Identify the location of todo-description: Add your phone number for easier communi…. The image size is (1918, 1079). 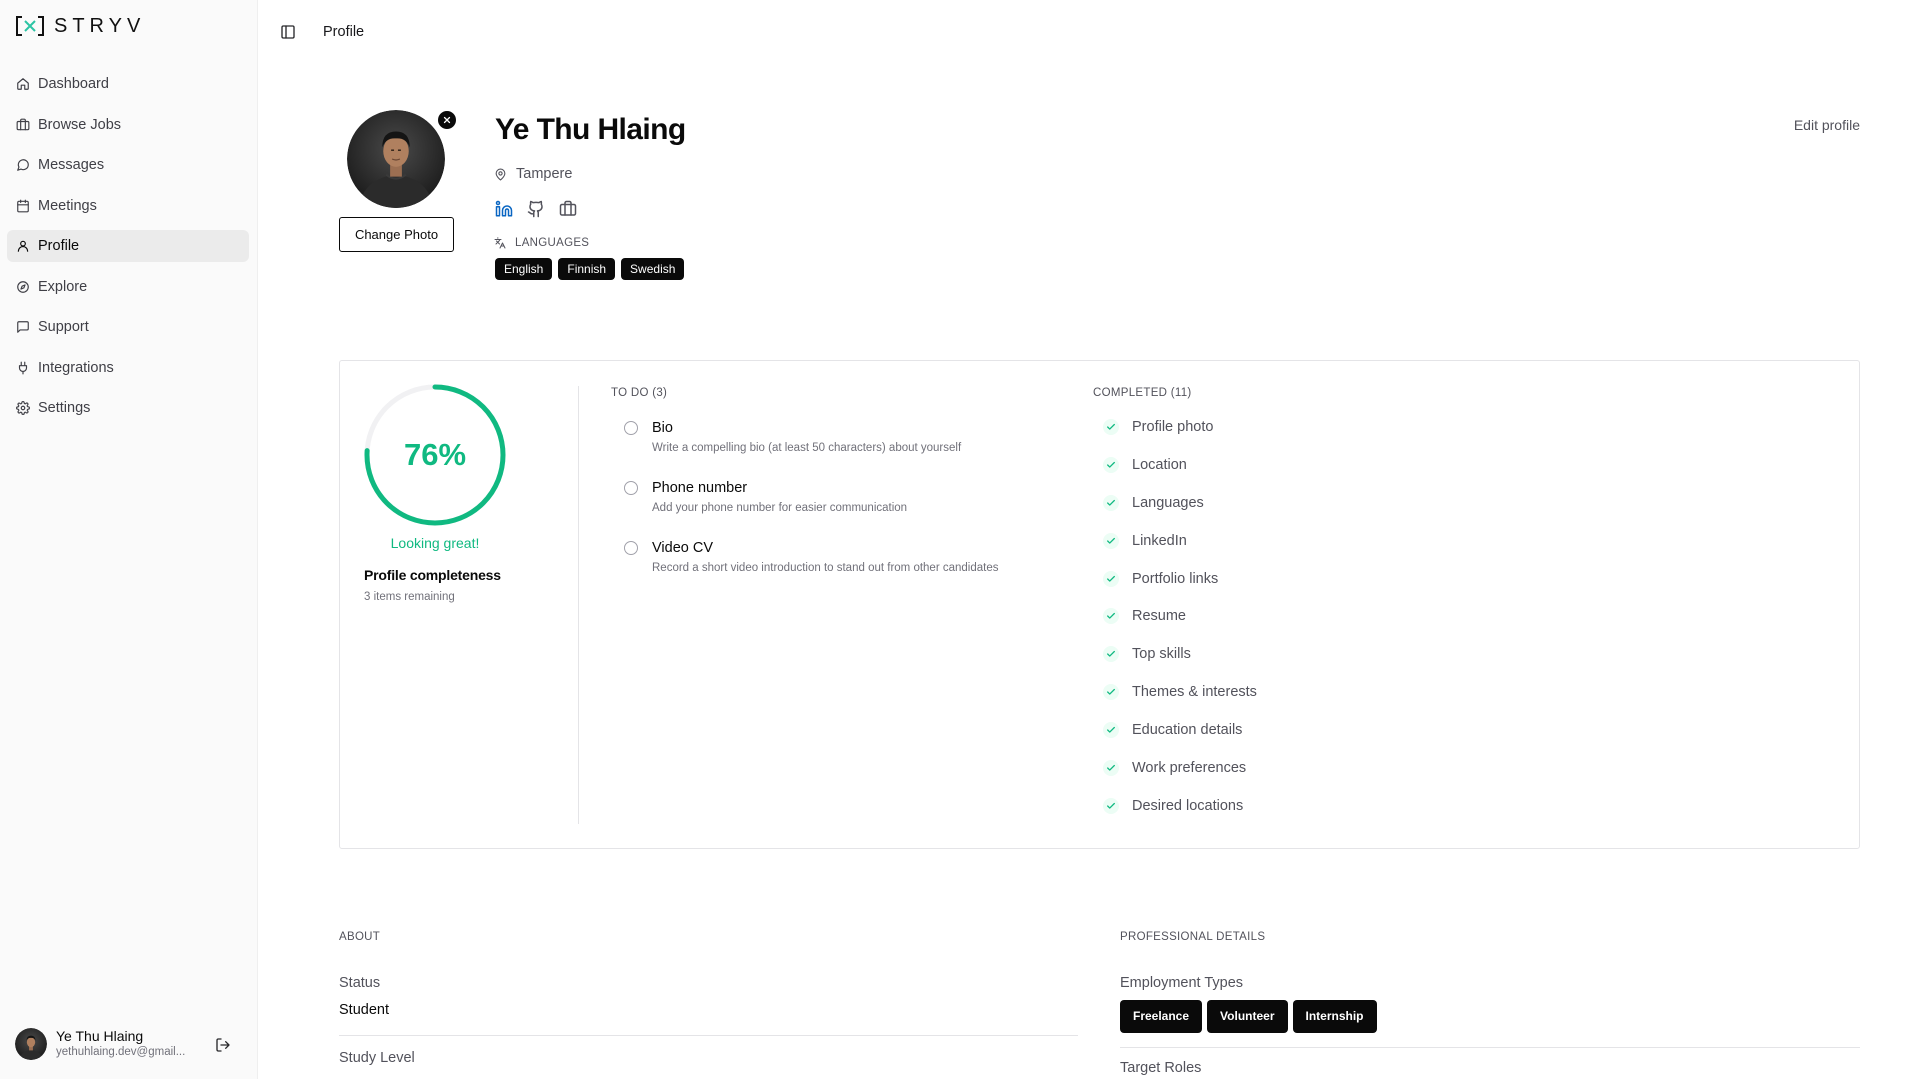
(780, 508).